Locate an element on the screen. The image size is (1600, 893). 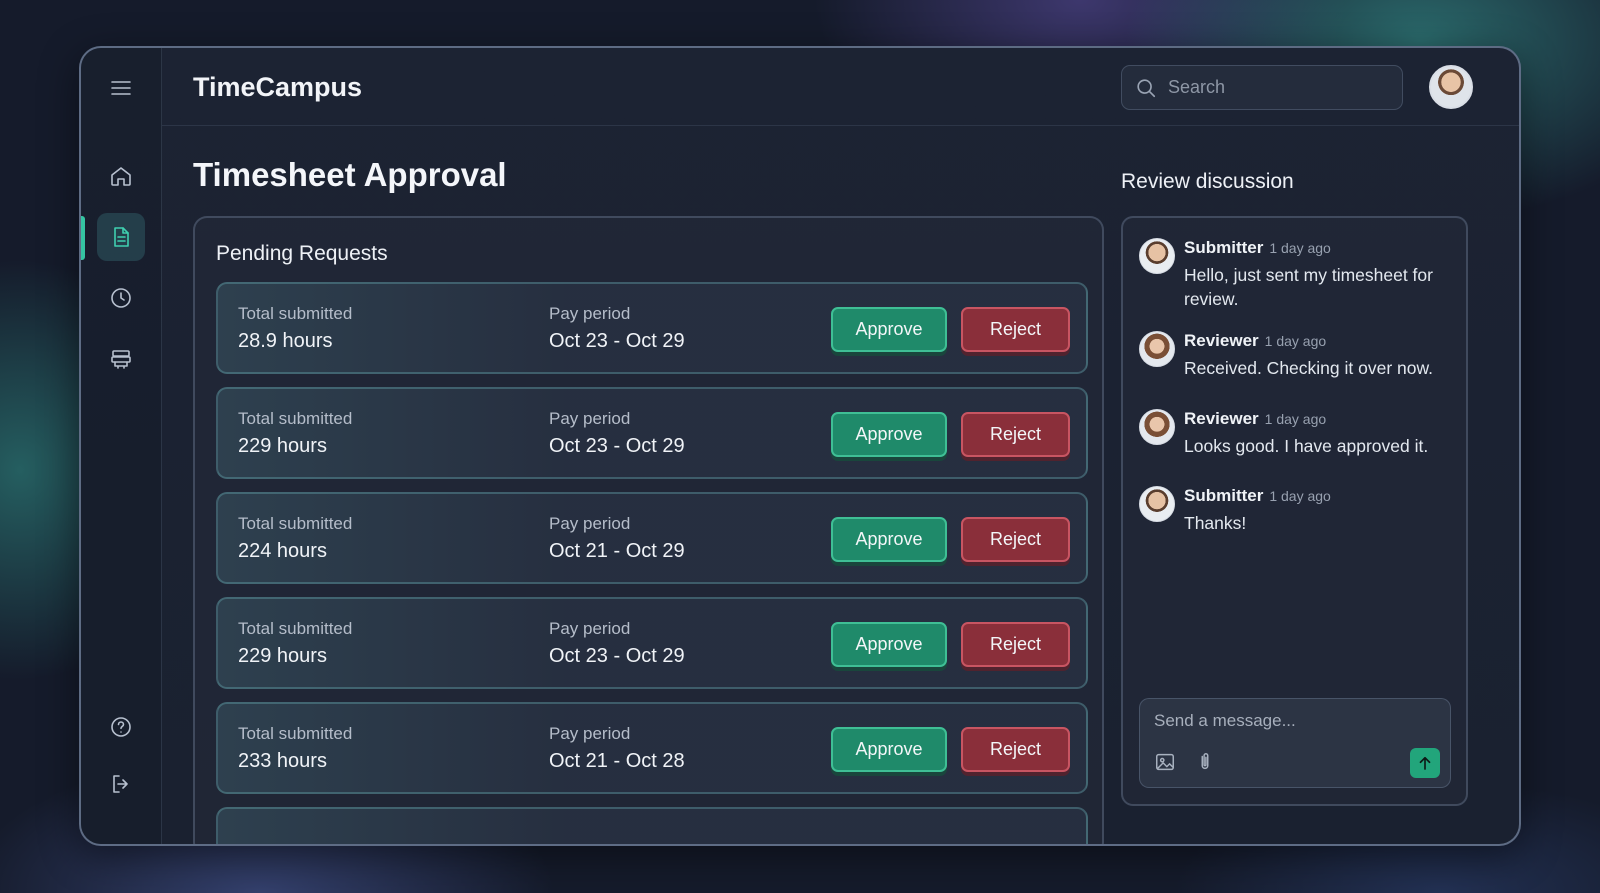
search-input is located at coordinates (1268, 87).